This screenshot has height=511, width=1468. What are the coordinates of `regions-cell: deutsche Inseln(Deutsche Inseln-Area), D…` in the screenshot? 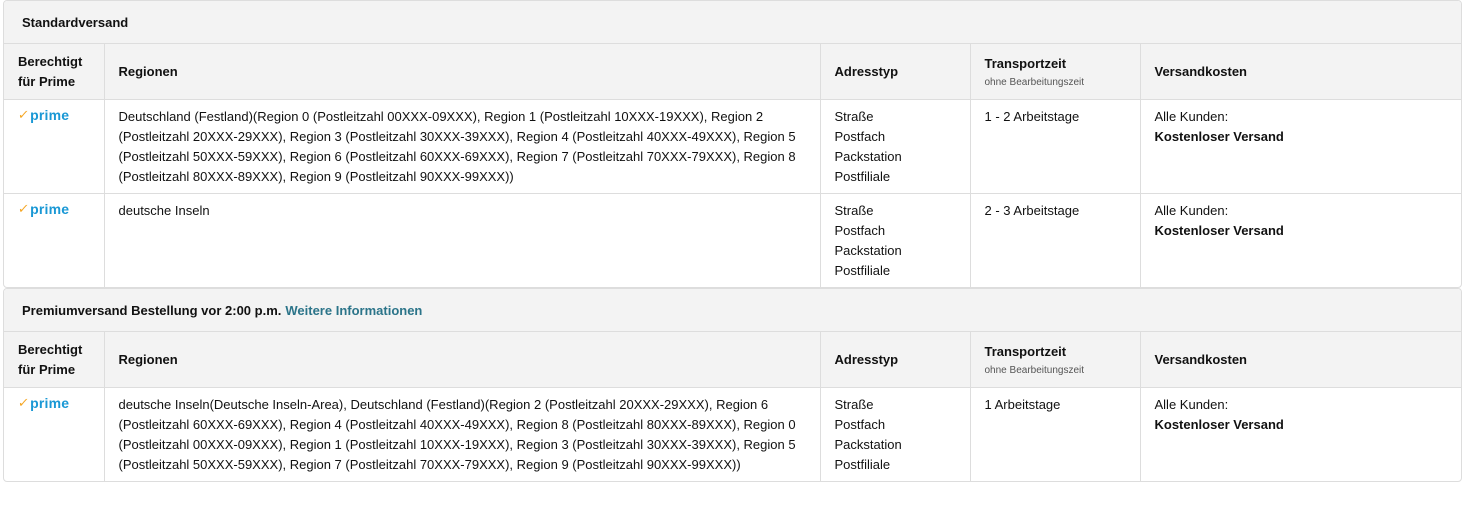 It's located at (462, 434).